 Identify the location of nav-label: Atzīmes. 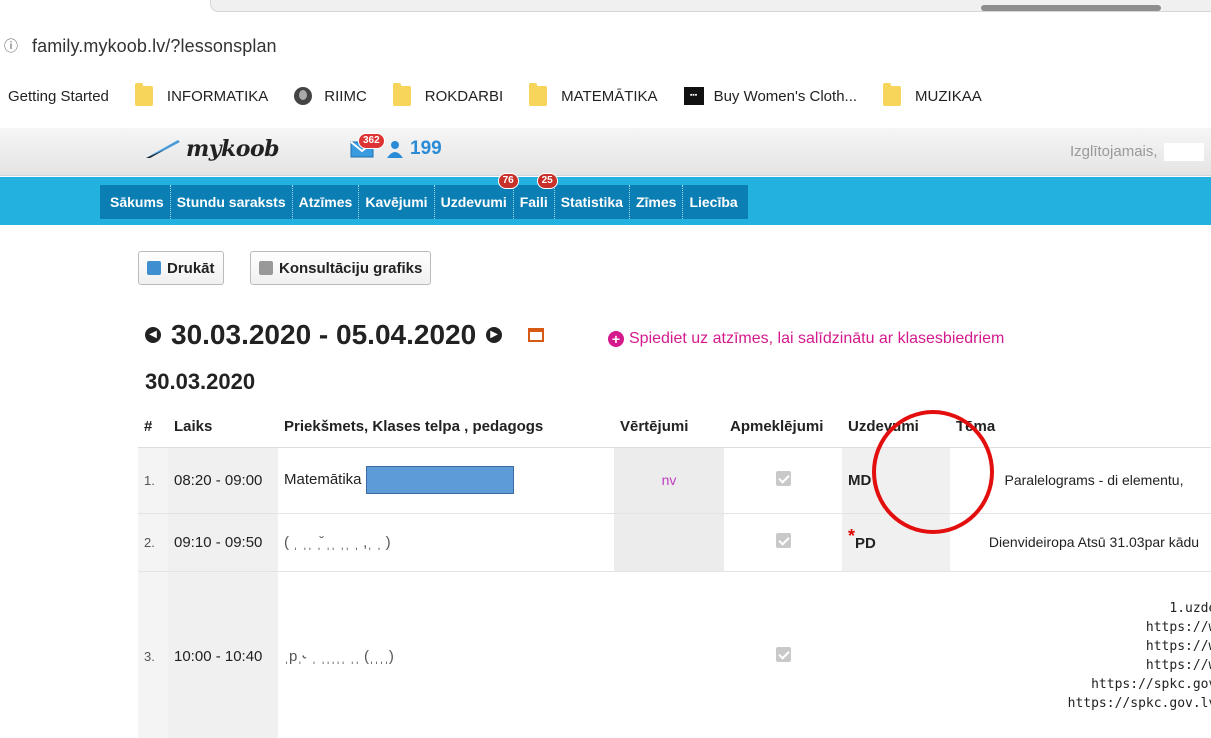
(325, 202).